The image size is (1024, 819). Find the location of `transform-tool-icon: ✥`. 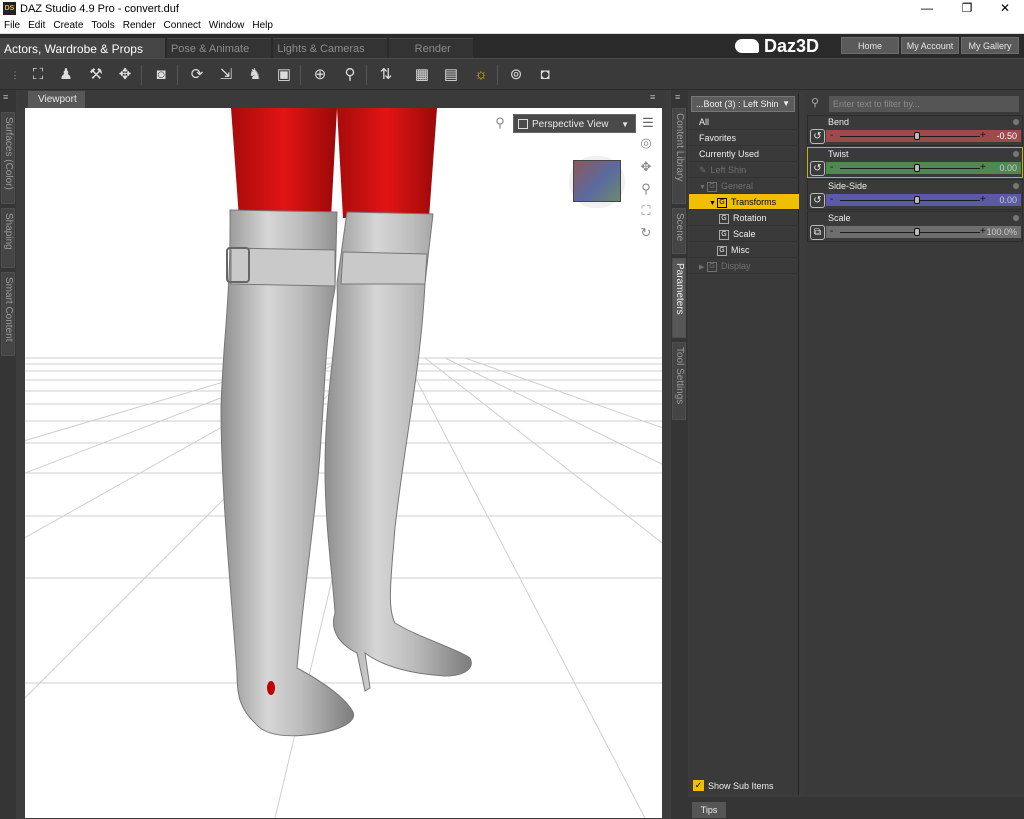

transform-tool-icon: ✥ is located at coordinates (125, 75).